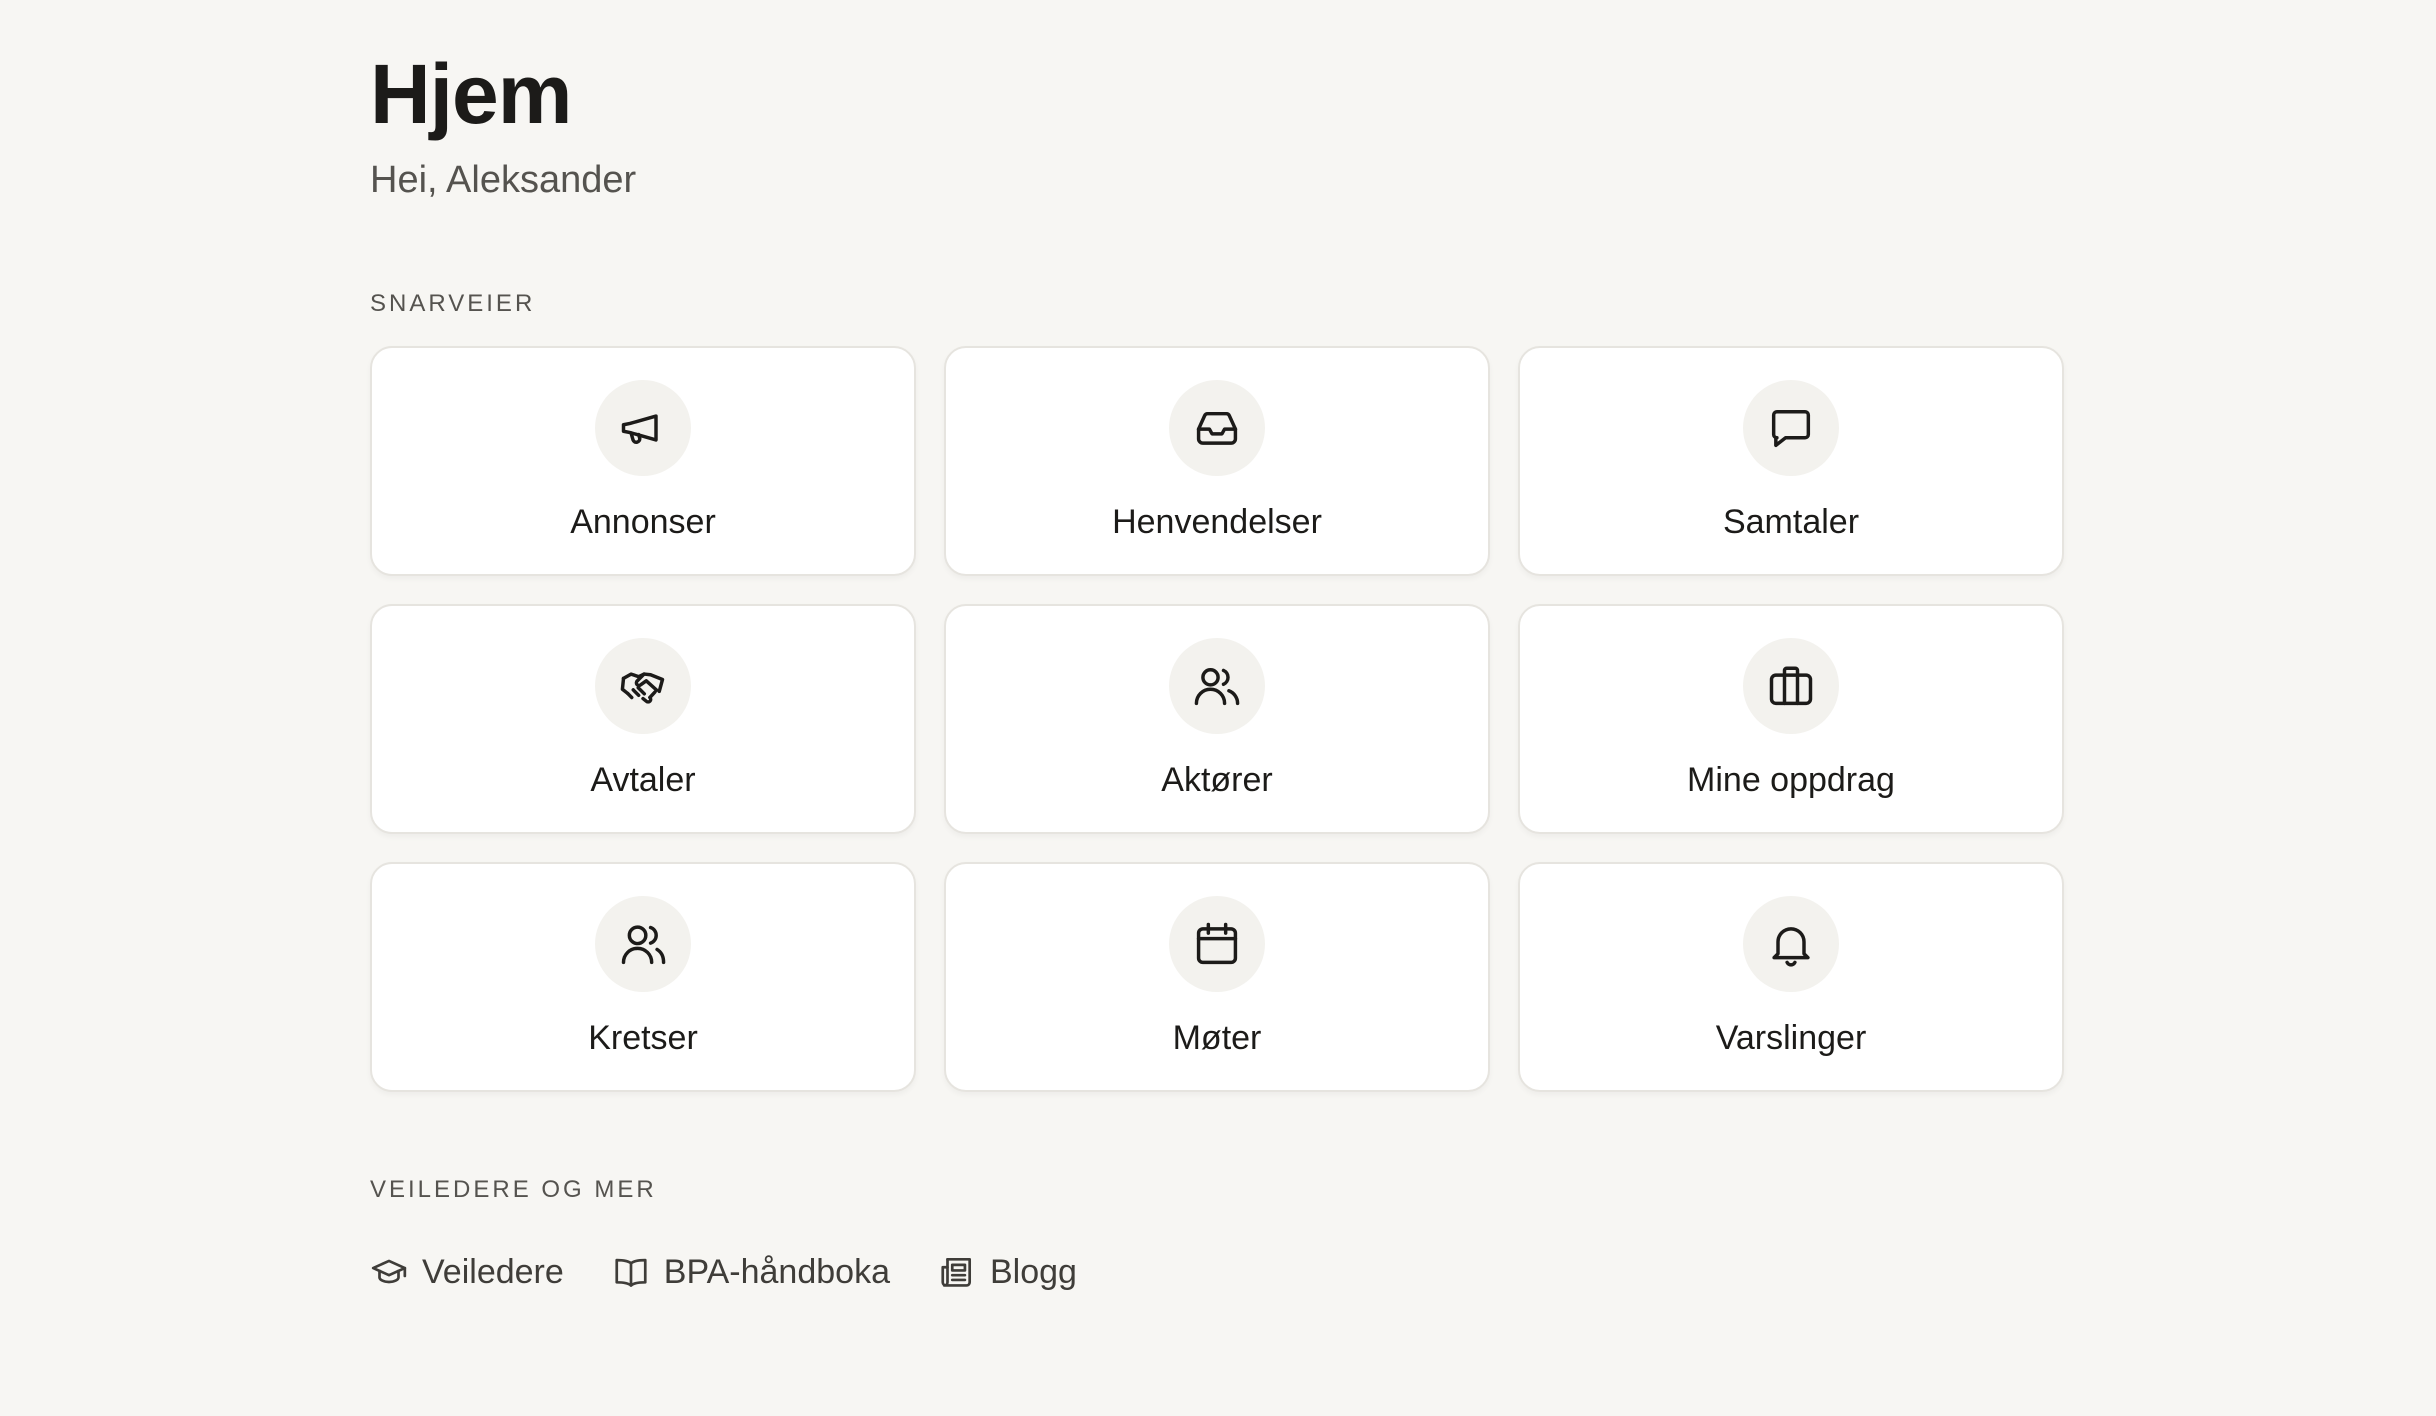 Image resolution: width=2436 pixels, height=1416 pixels. Describe the element at coordinates (1217, 522) in the screenshot. I see `shortcut-label: Henvendelser` at that location.